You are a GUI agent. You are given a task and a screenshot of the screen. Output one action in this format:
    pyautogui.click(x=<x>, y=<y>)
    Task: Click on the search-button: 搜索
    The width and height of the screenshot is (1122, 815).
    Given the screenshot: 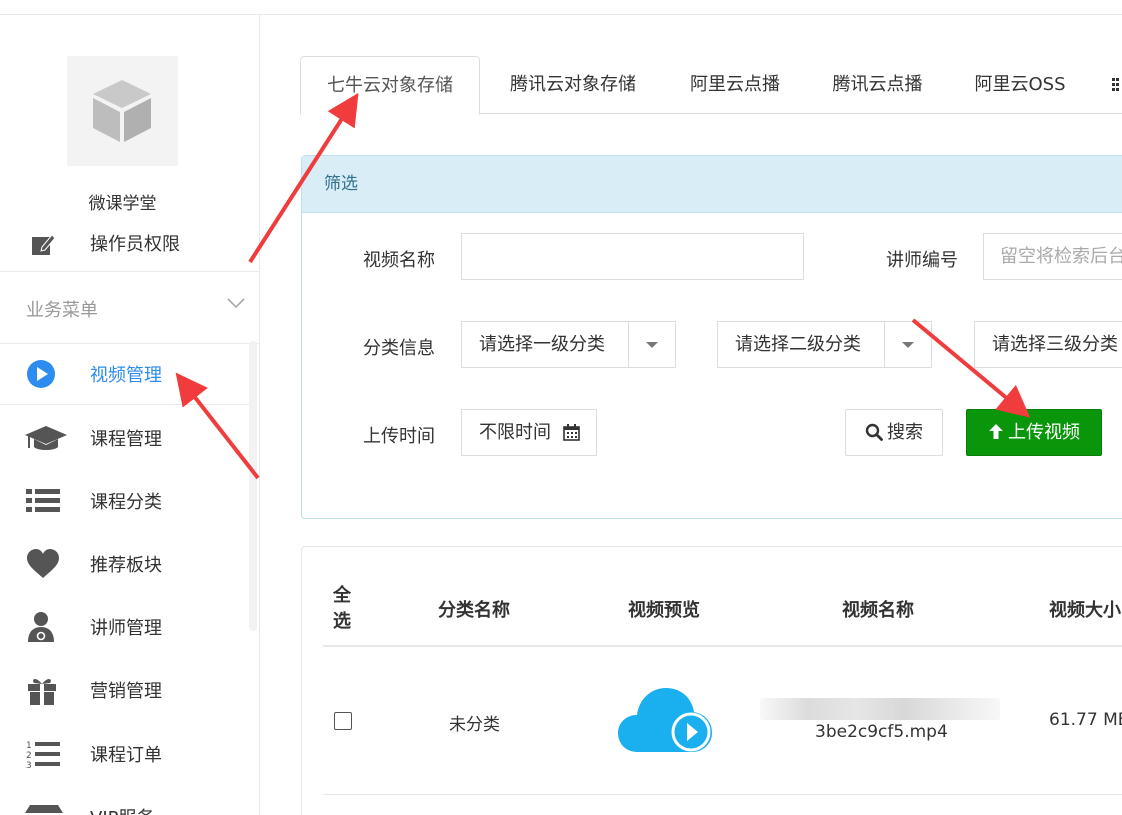 What is the action you would take?
    pyautogui.click(x=894, y=432)
    